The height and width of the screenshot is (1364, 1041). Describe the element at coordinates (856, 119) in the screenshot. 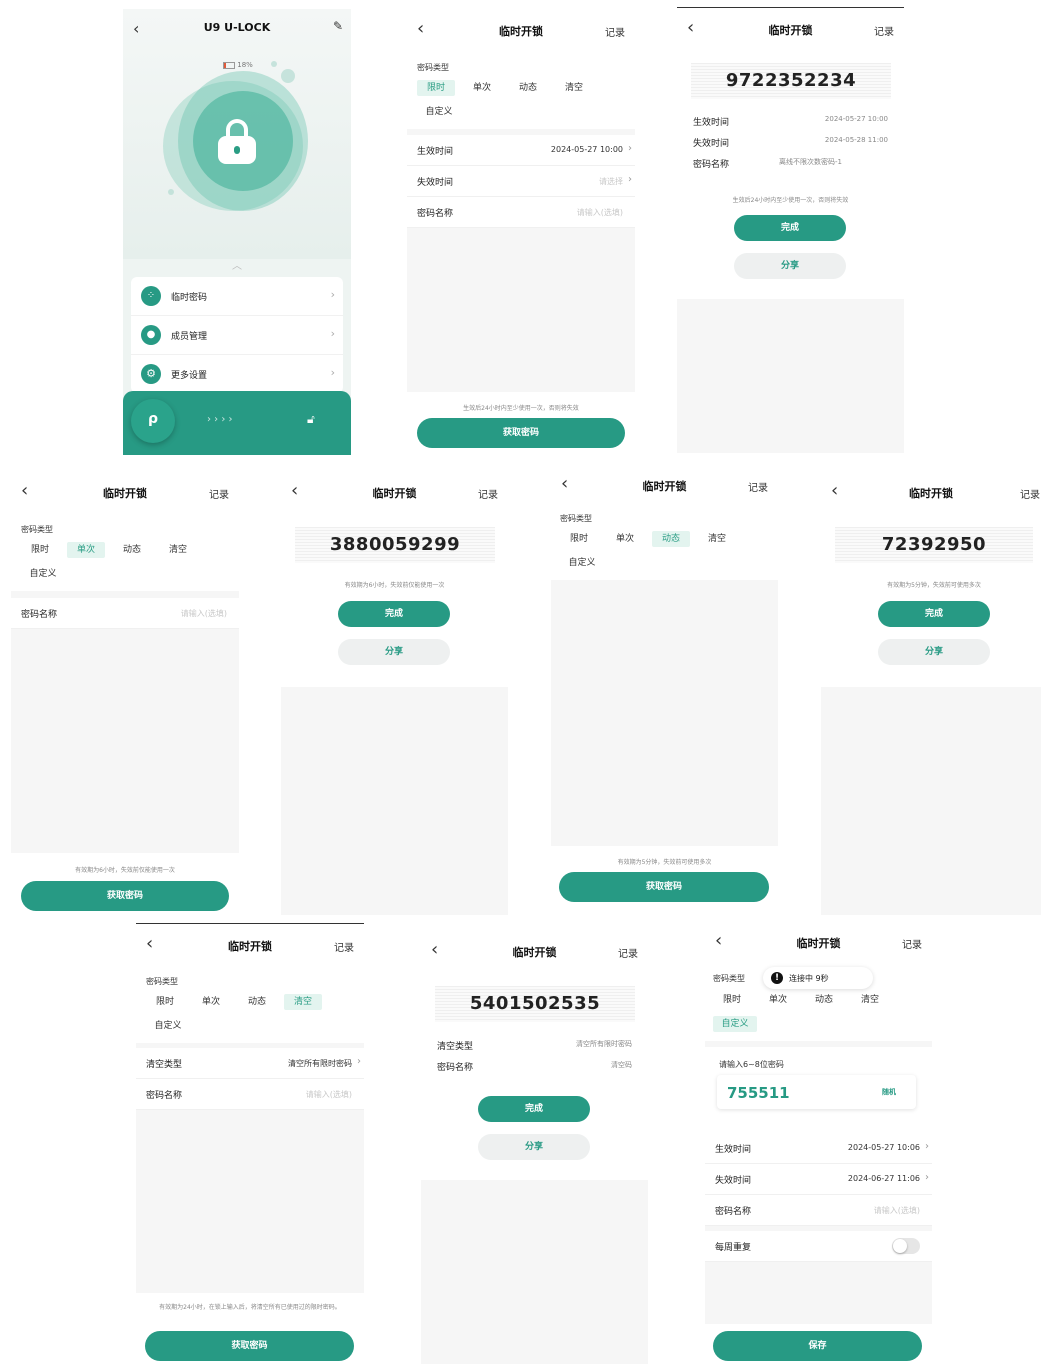

I see `kv-value: 2024-05-27 10:00` at that location.